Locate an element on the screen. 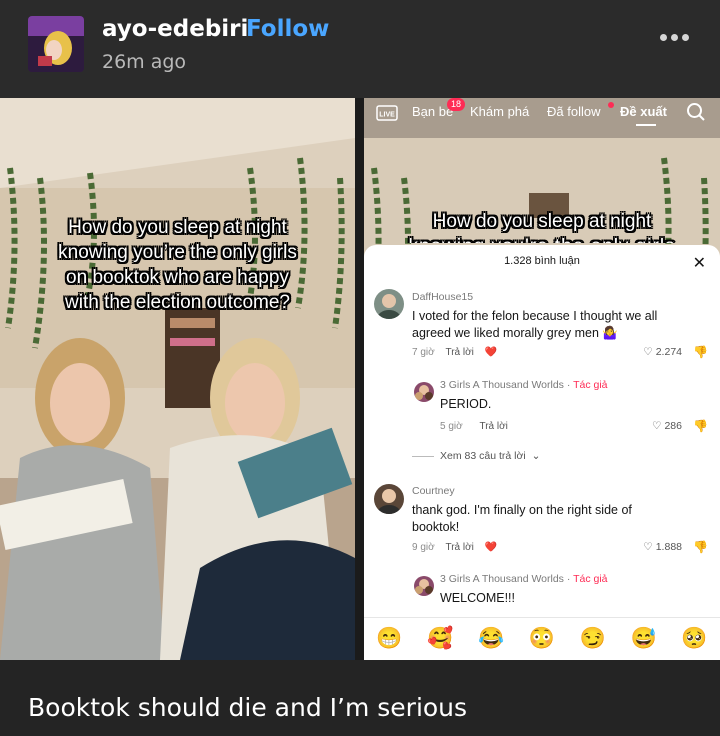 The image size is (720, 736). username: ayo-edebiri is located at coordinates (175, 29).